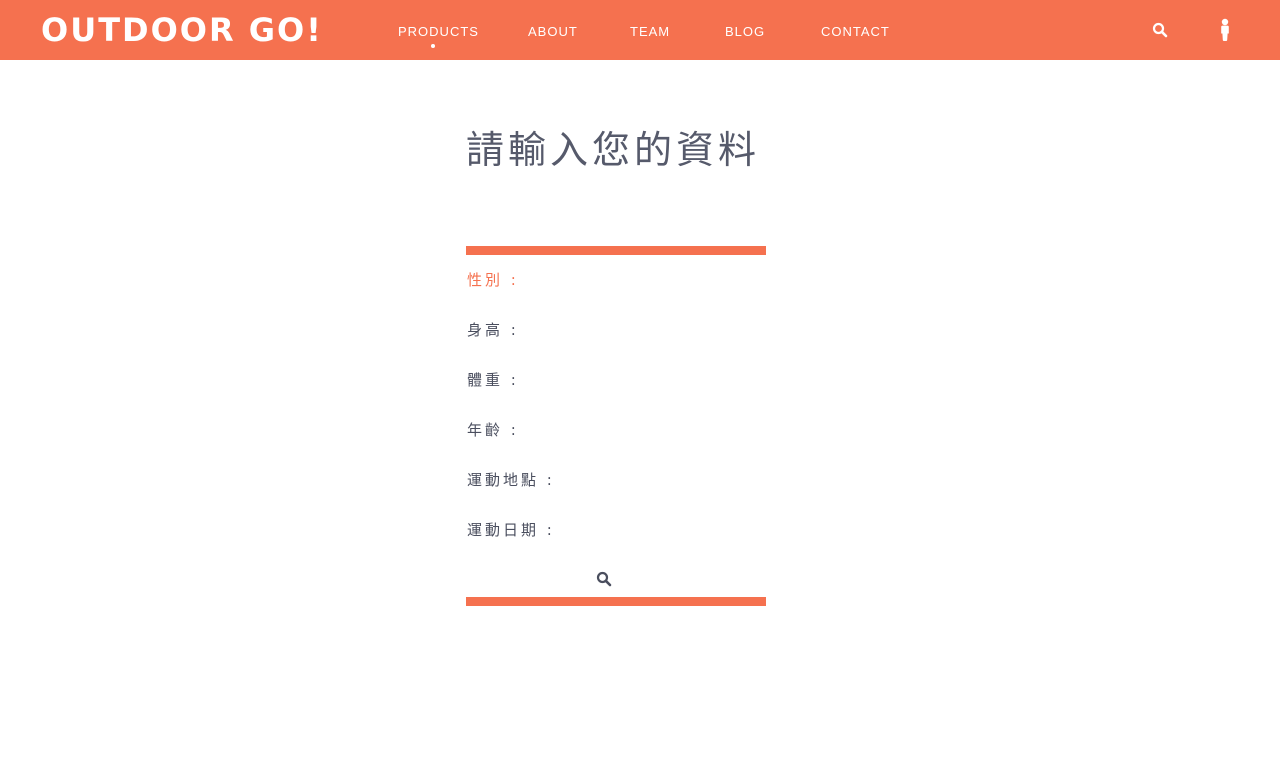  I want to click on search-icon, so click(1160, 30).